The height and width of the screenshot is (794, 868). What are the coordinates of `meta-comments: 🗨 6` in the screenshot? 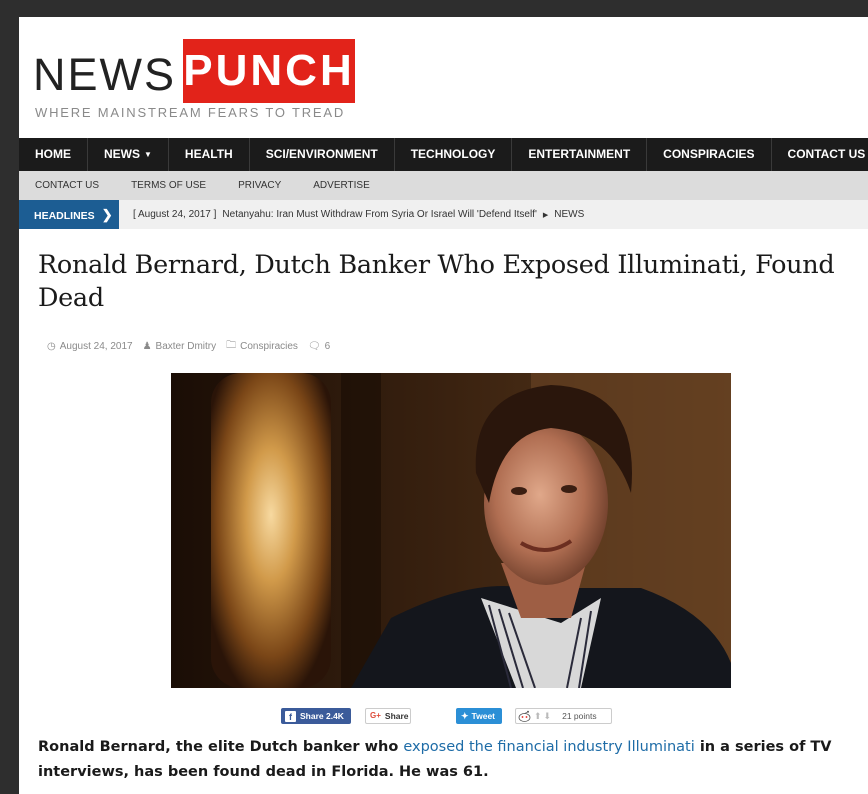 It's located at (319, 346).